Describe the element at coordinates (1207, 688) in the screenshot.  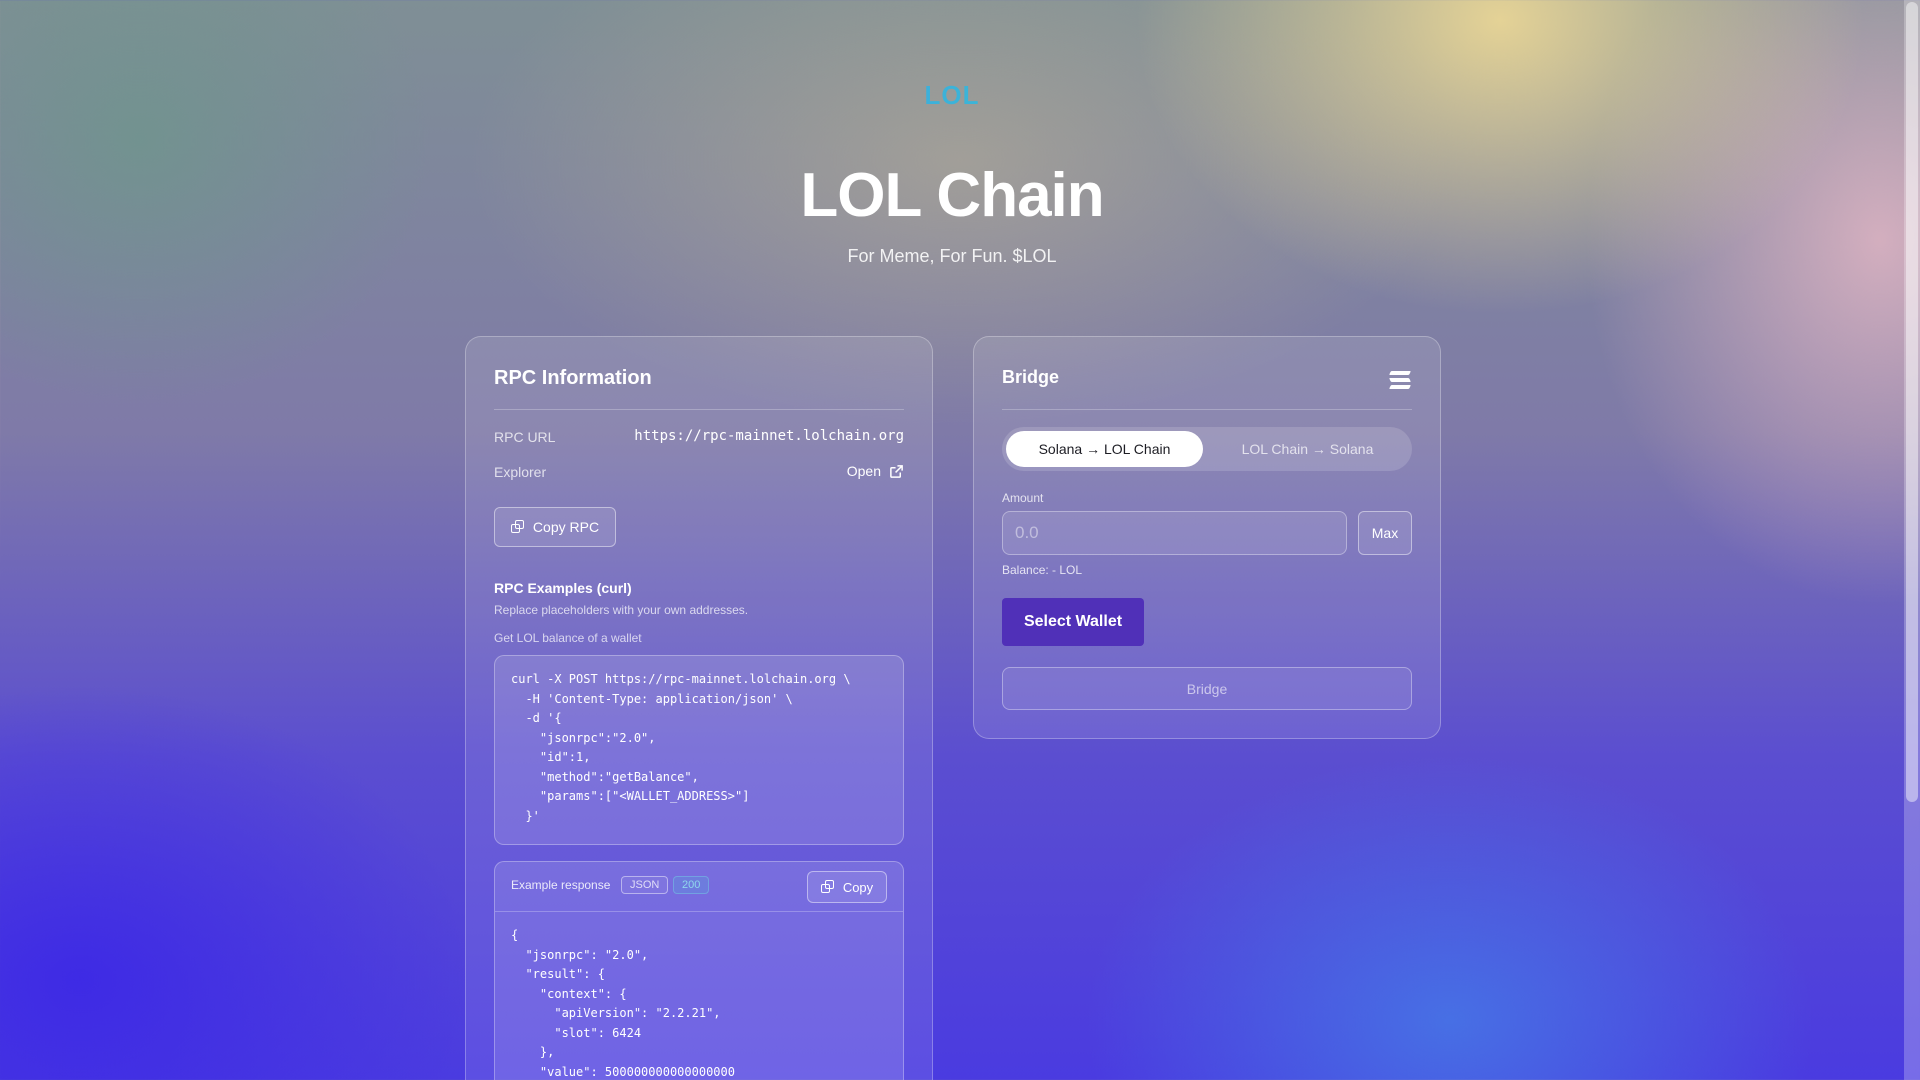
I see `bridge-button: Bridge` at that location.